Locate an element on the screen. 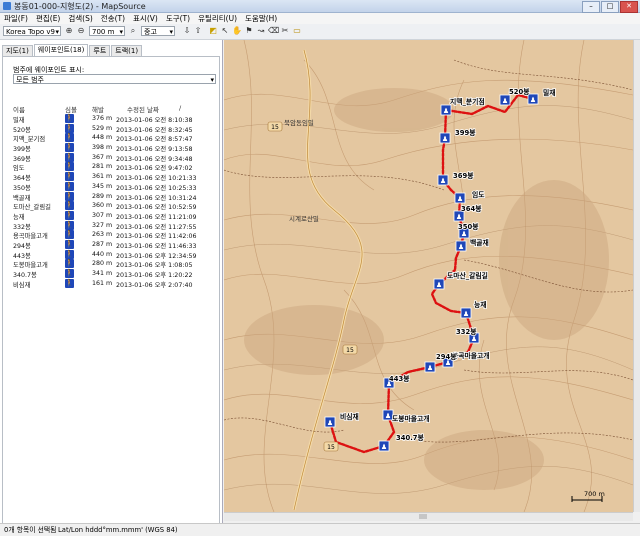  waypoint-altitude: 289 m is located at coordinates (102, 196).